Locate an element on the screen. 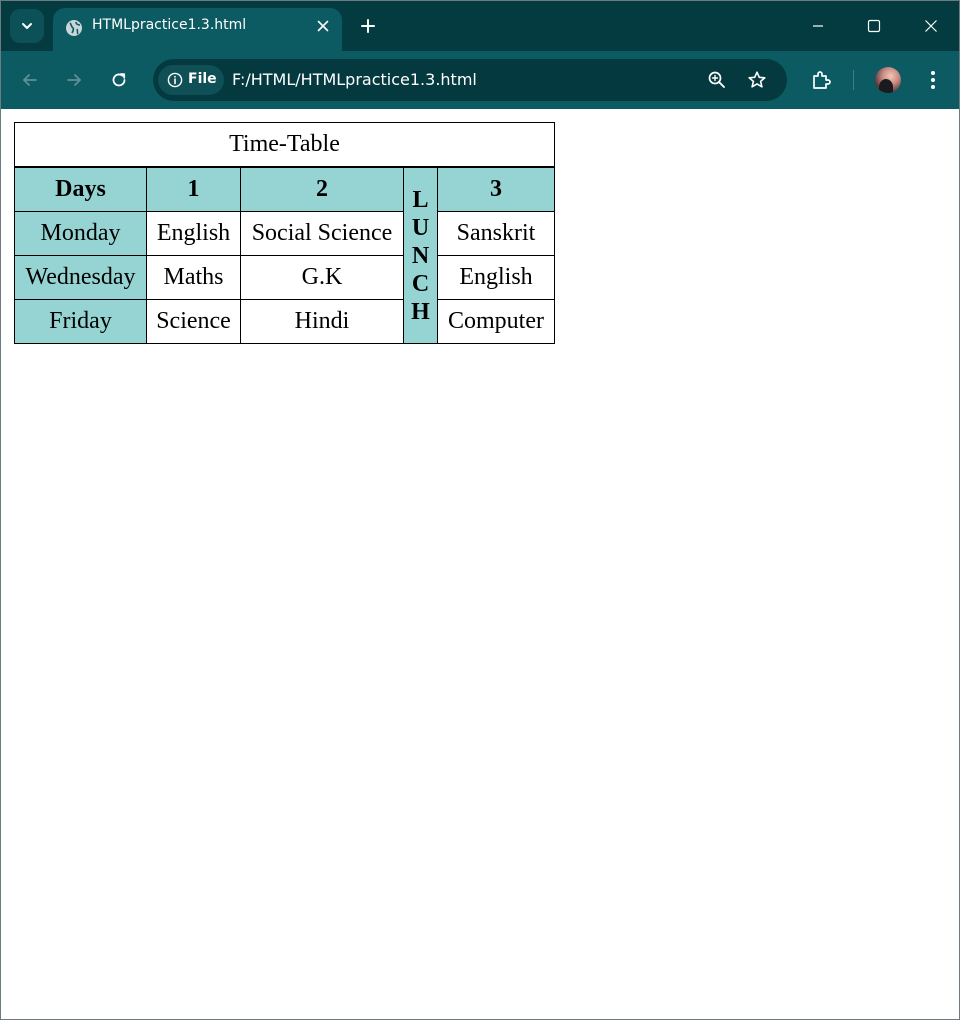 This screenshot has width=960, height=1020. arrow-right-icon is located at coordinates (74, 80).